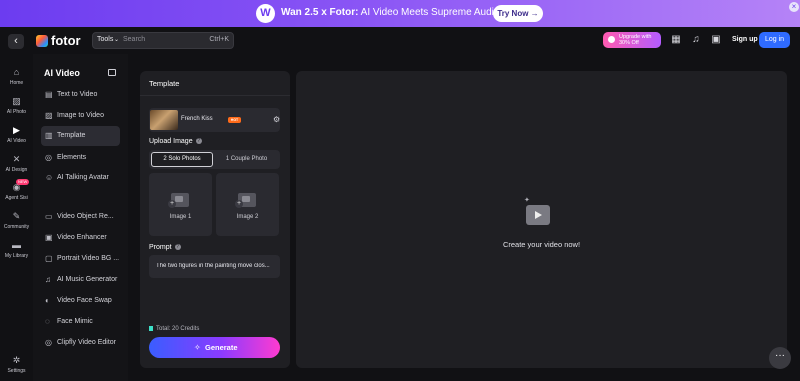  I want to click on chevron-down-icon: ⌄, so click(116, 39).